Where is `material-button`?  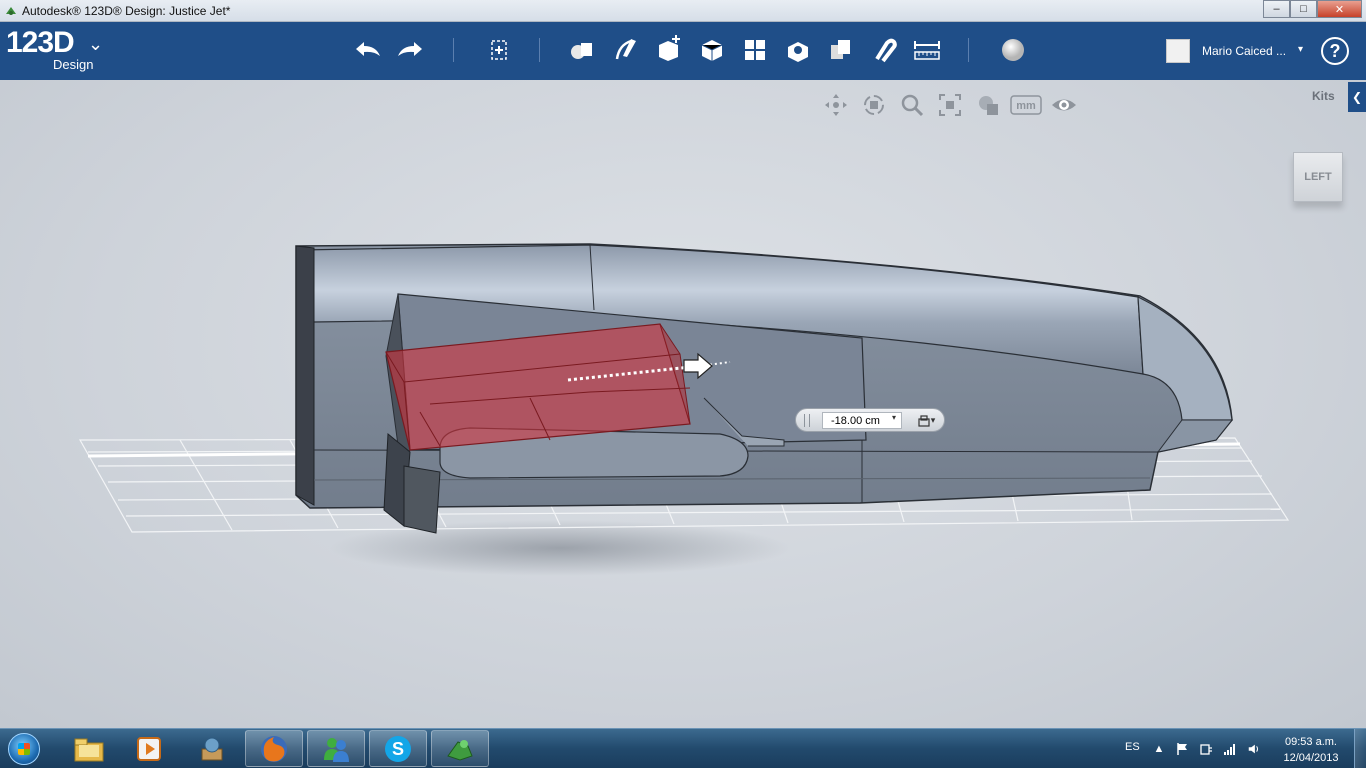 material-button is located at coordinates (1013, 50).